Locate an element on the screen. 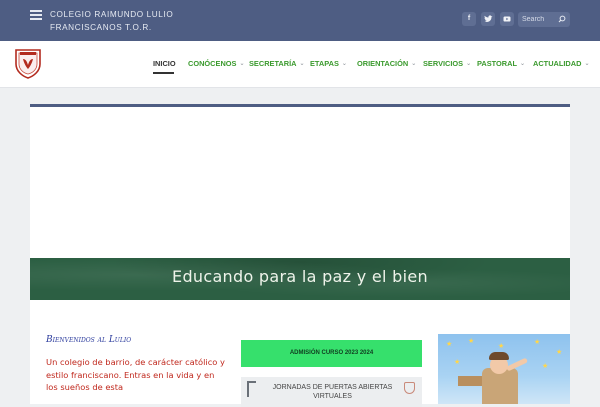 The width and height of the screenshot is (600, 407). open-day-label: JORNADAS DE PUERTAS ABIERTAS VIRTUALES is located at coordinates (332, 392).